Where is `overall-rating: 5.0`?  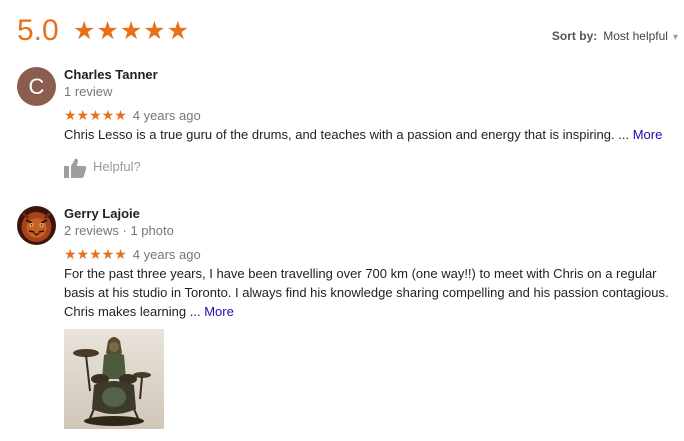 overall-rating: 5.0 is located at coordinates (38, 30).